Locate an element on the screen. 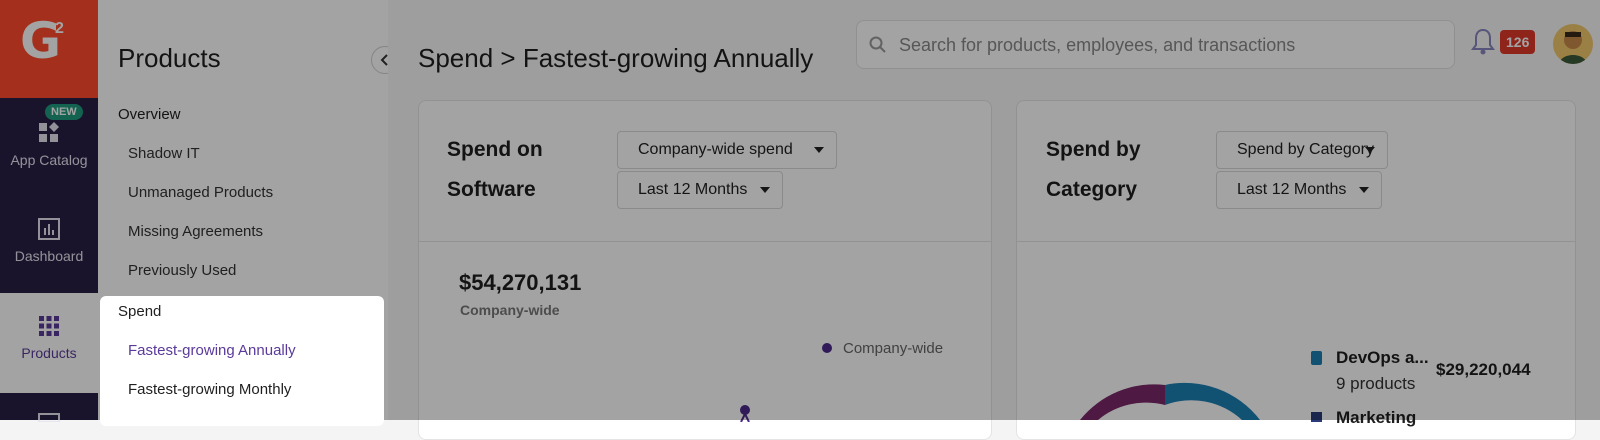 The image size is (1600, 440). rail-label: Dashboard is located at coordinates (49, 256).